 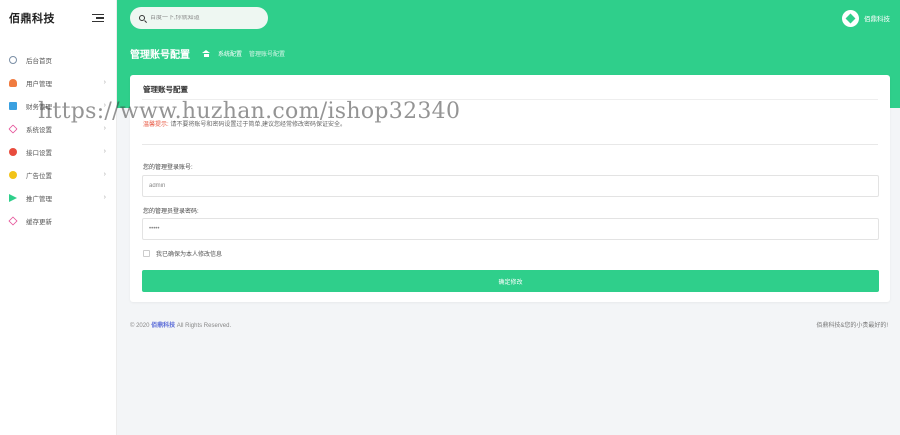 What do you see at coordinates (510, 281) in the screenshot?
I see `submit-button: 确定修改` at bounding box center [510, 281].